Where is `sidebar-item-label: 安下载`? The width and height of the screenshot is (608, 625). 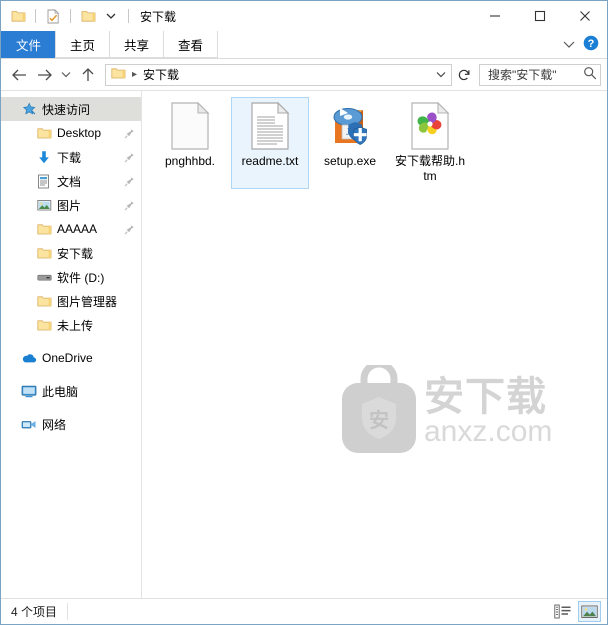 sidebar-item-label: 安下载 is located at coordinates (75, 253).